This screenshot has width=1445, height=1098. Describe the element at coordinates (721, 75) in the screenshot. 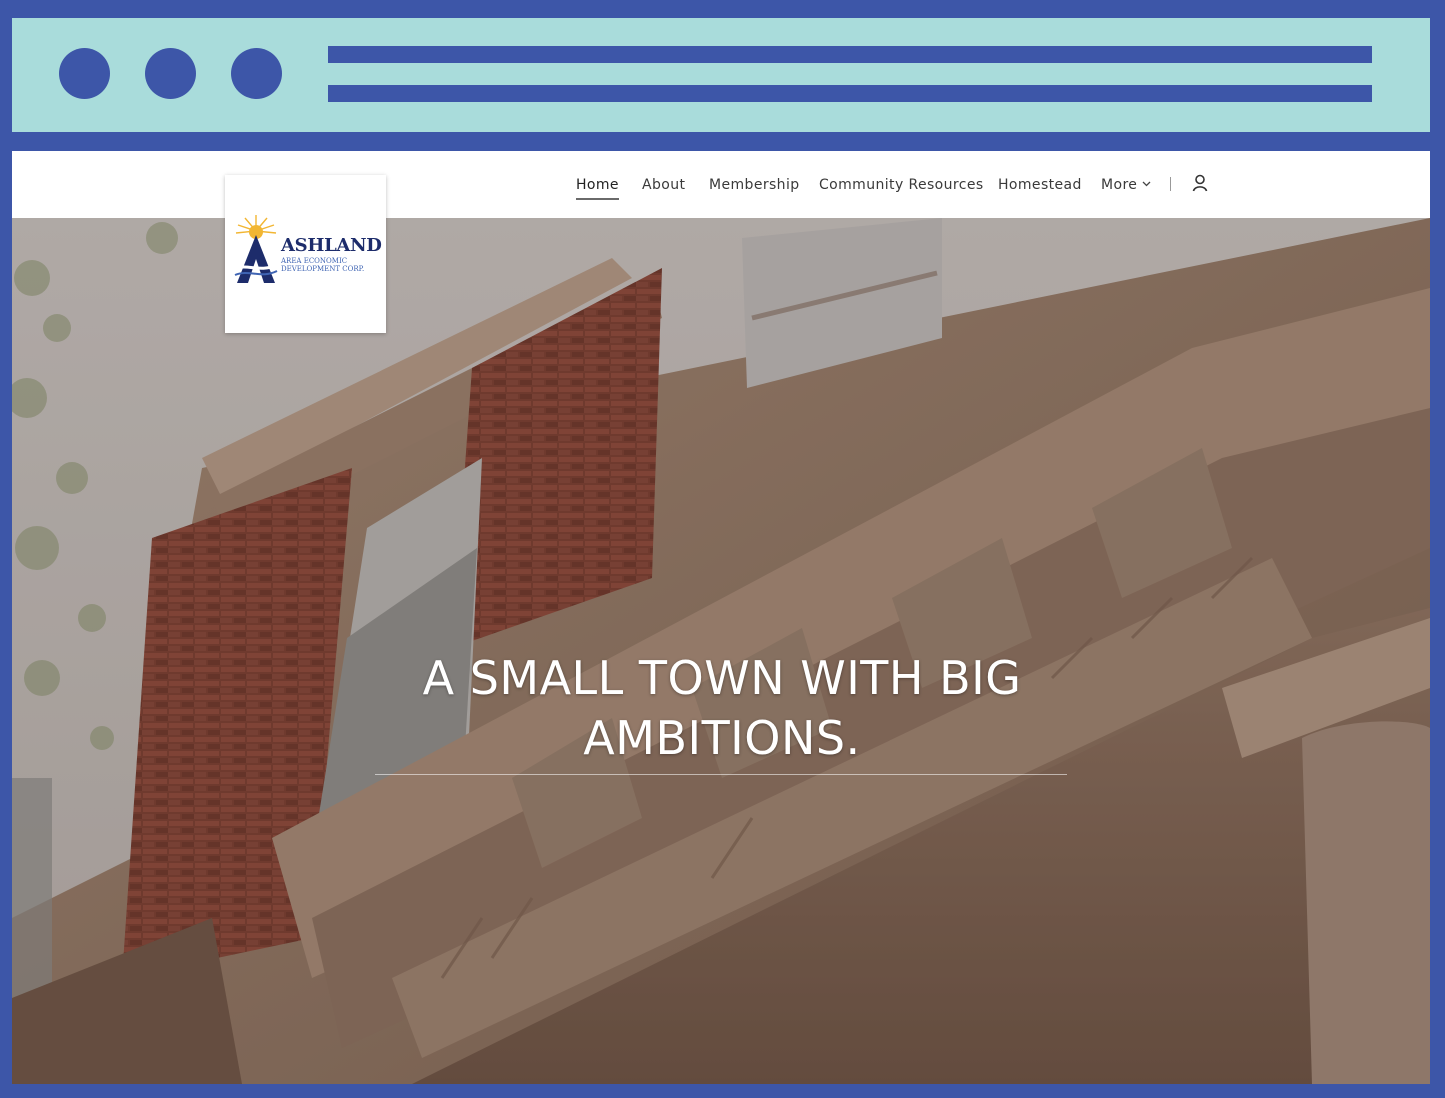

I see `browser-chrome-illustration` at that location.